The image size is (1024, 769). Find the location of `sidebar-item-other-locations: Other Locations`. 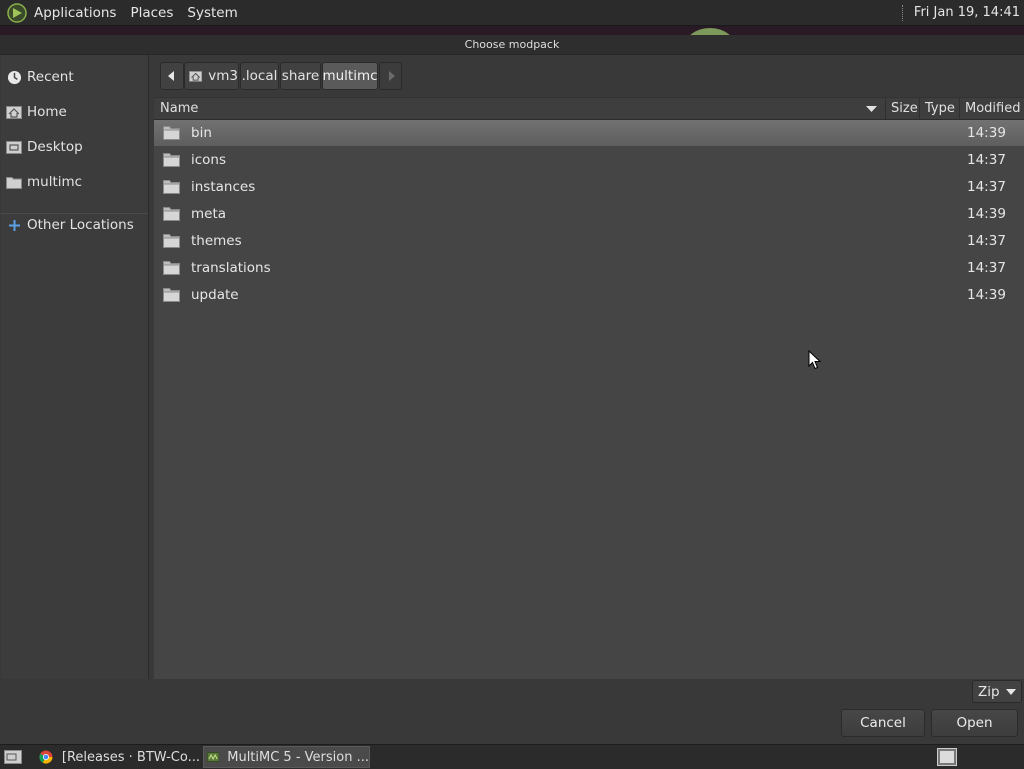

sidebar-item-other-locations: Other Locations is located at coordinates (74, 225).